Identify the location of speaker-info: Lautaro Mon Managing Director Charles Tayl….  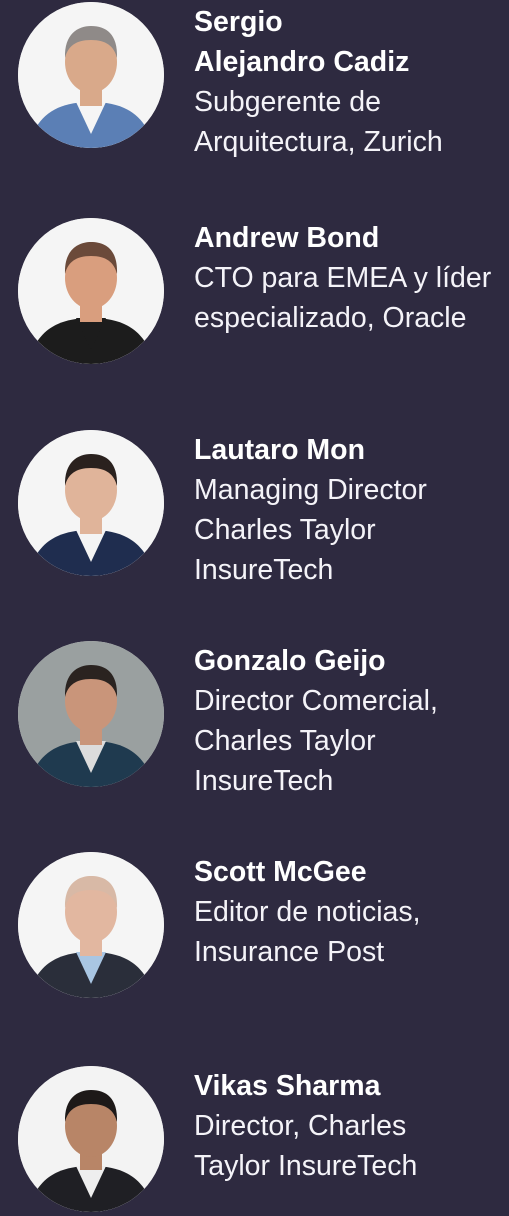
(351, 510).